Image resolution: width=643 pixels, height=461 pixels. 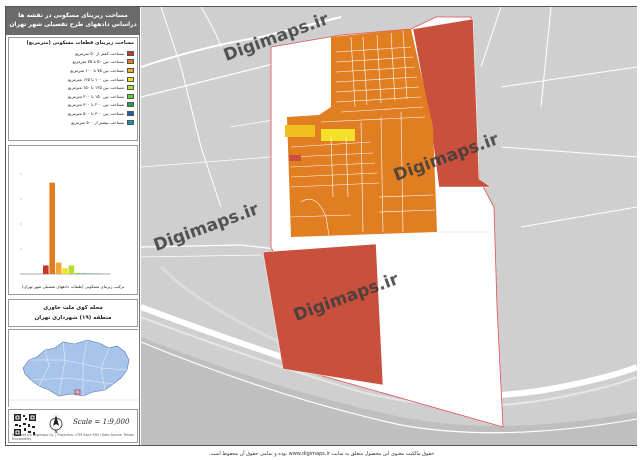 I want to click on legend-label: مساحت بین ۳۰۰ تا ۵۰۰ مترمربع, so click(x=96, y=113).